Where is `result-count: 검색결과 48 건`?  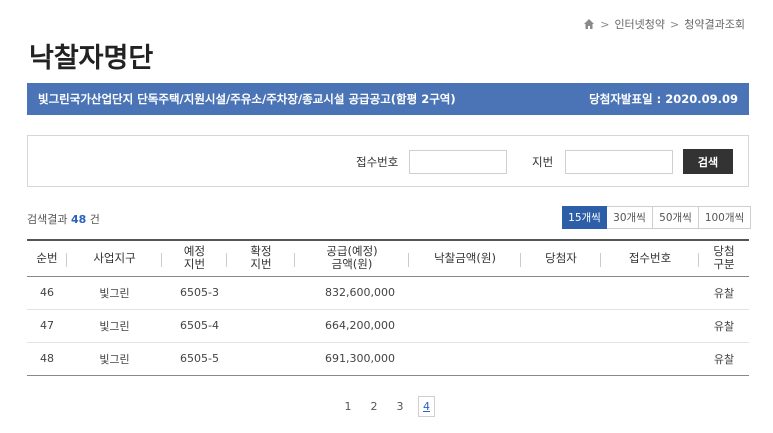 result-count: 검색결과 48 건 is located at coordinates (63, 219).